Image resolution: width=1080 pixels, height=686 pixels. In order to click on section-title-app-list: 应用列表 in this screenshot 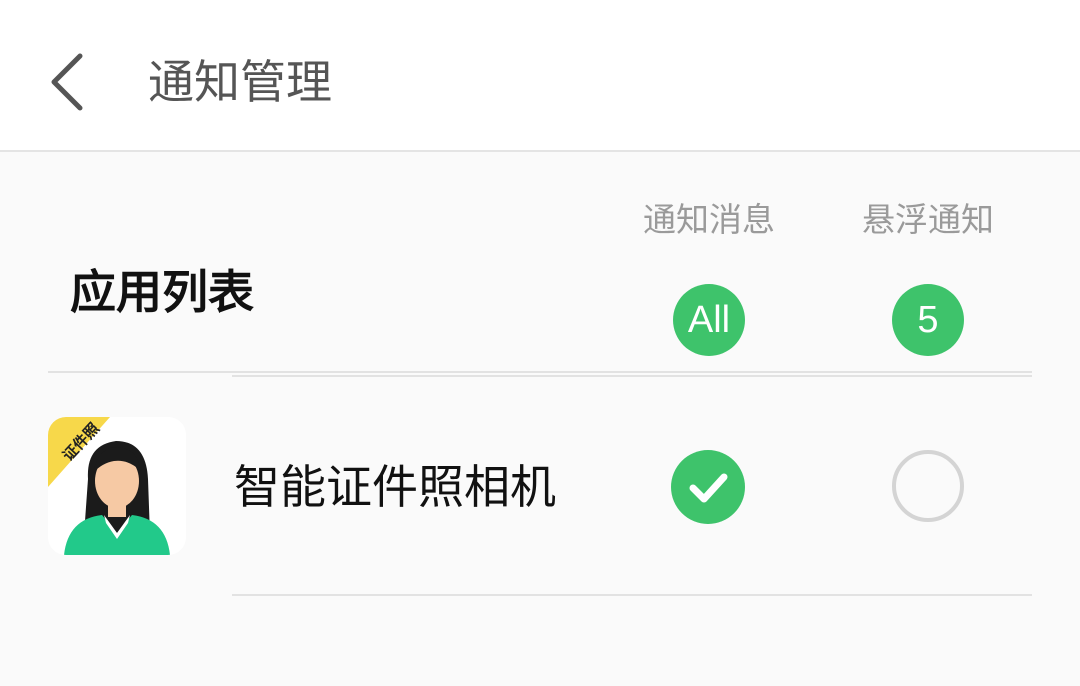, I will do `click(162, 292)`.